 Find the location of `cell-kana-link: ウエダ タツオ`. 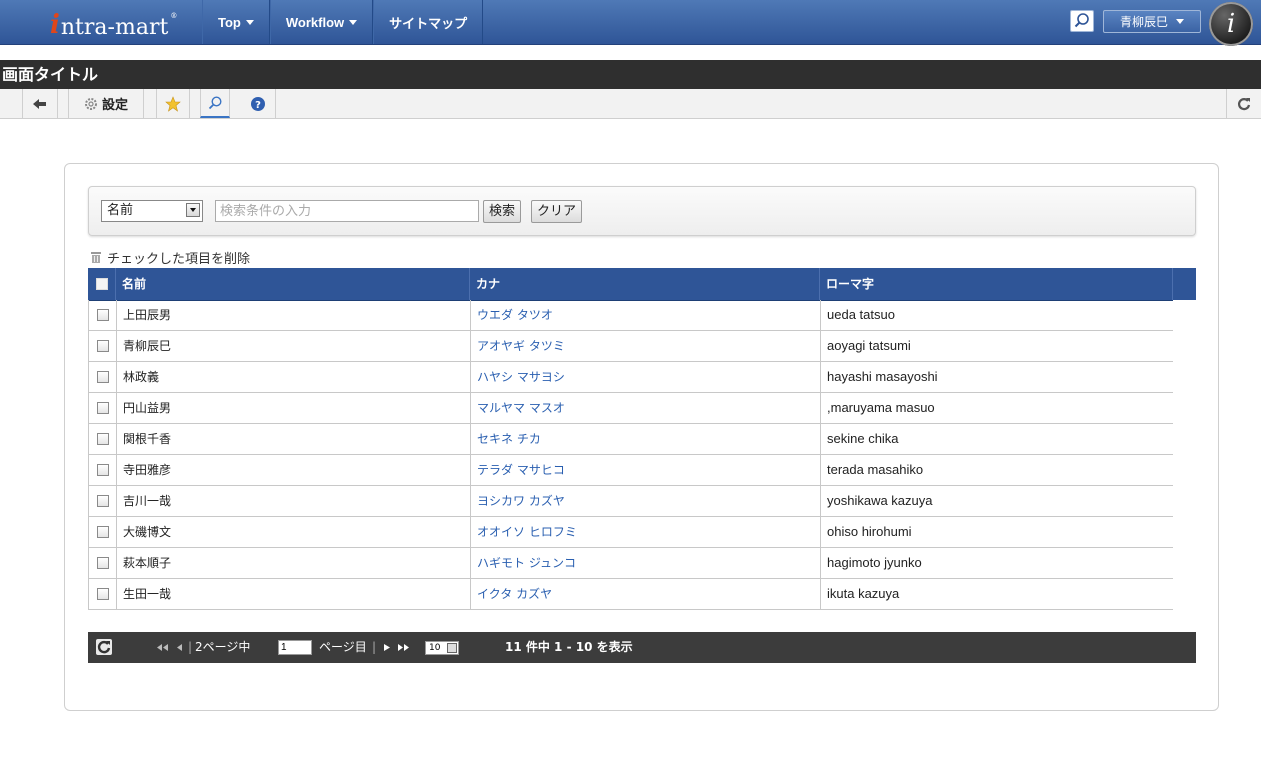

cell-kana-link: ウエダ タツオ is located at coordinates (646, 315).